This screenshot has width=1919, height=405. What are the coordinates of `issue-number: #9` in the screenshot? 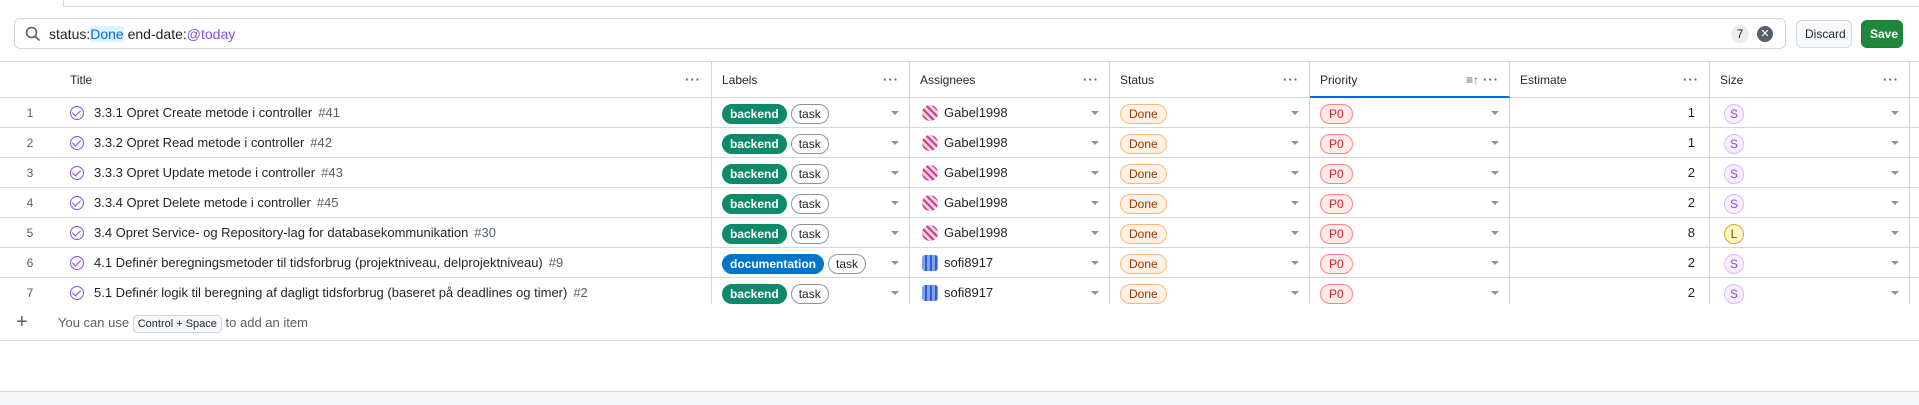 It's located at (556, 262).